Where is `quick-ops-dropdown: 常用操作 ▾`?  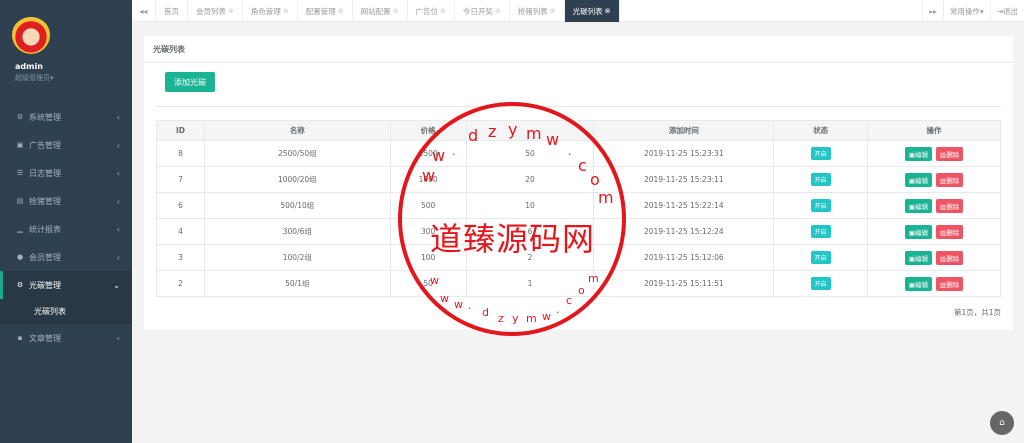
quick-ops-dropdown: 常用操作 ▾ is located at coordinates (966, 11).